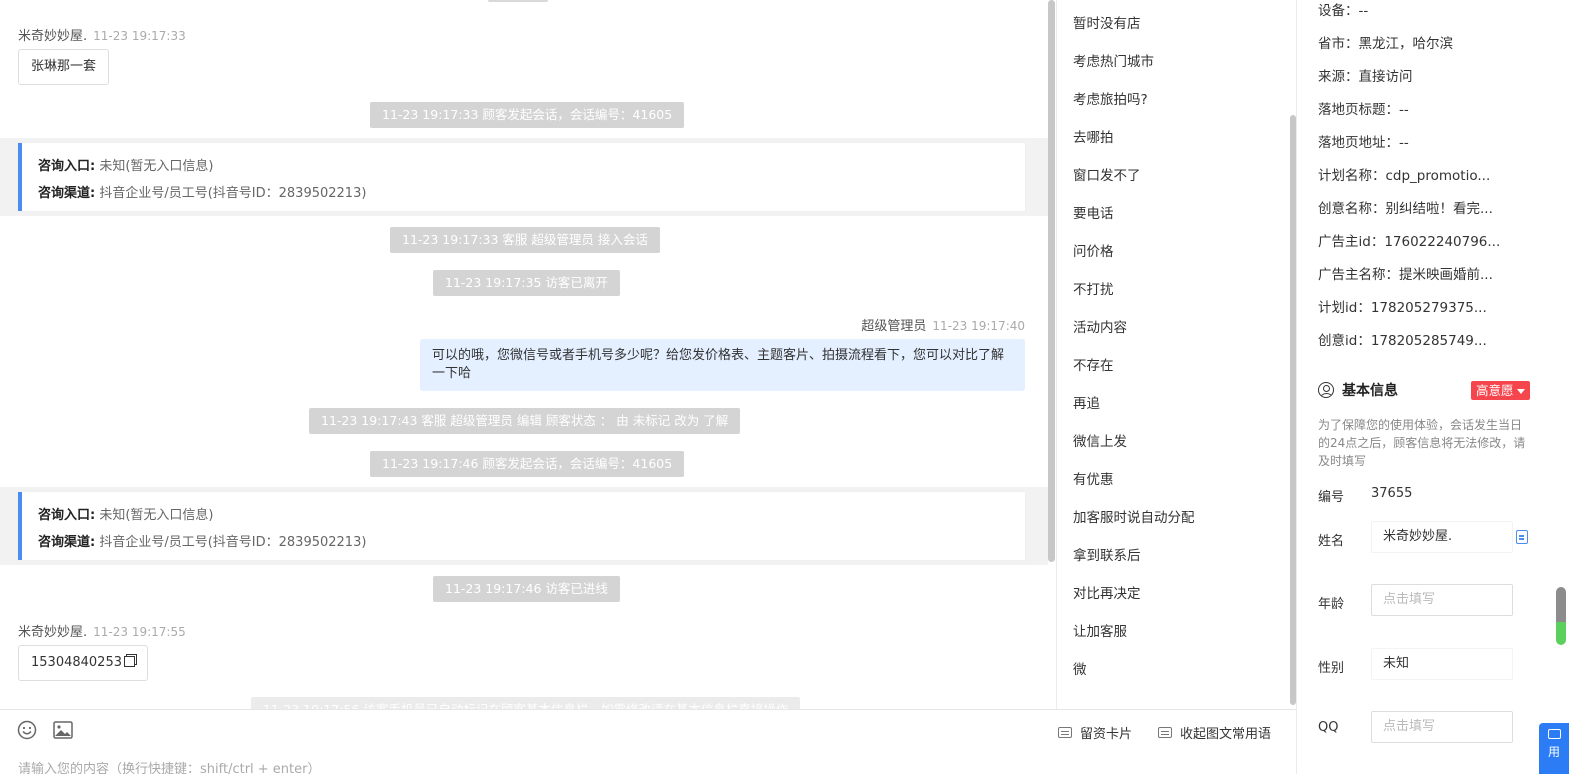  What do you see at coordinates (1086, 402) in the screenshot?
I see `quick-reply-item: 再追` at bounding box center [1086, 402].